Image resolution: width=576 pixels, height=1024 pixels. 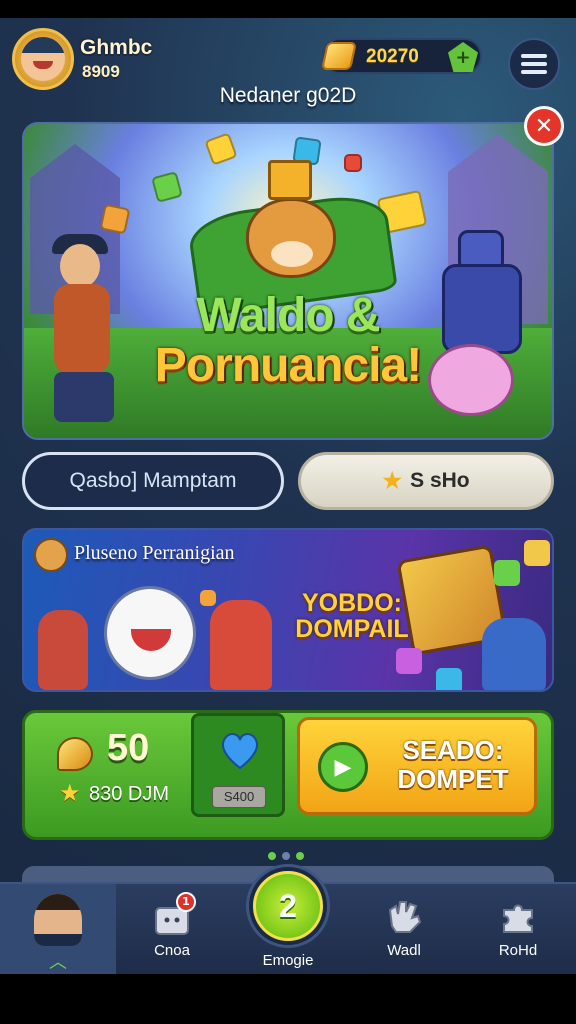 I want to click on coin-value: 20270, so click(x=392, y=56).